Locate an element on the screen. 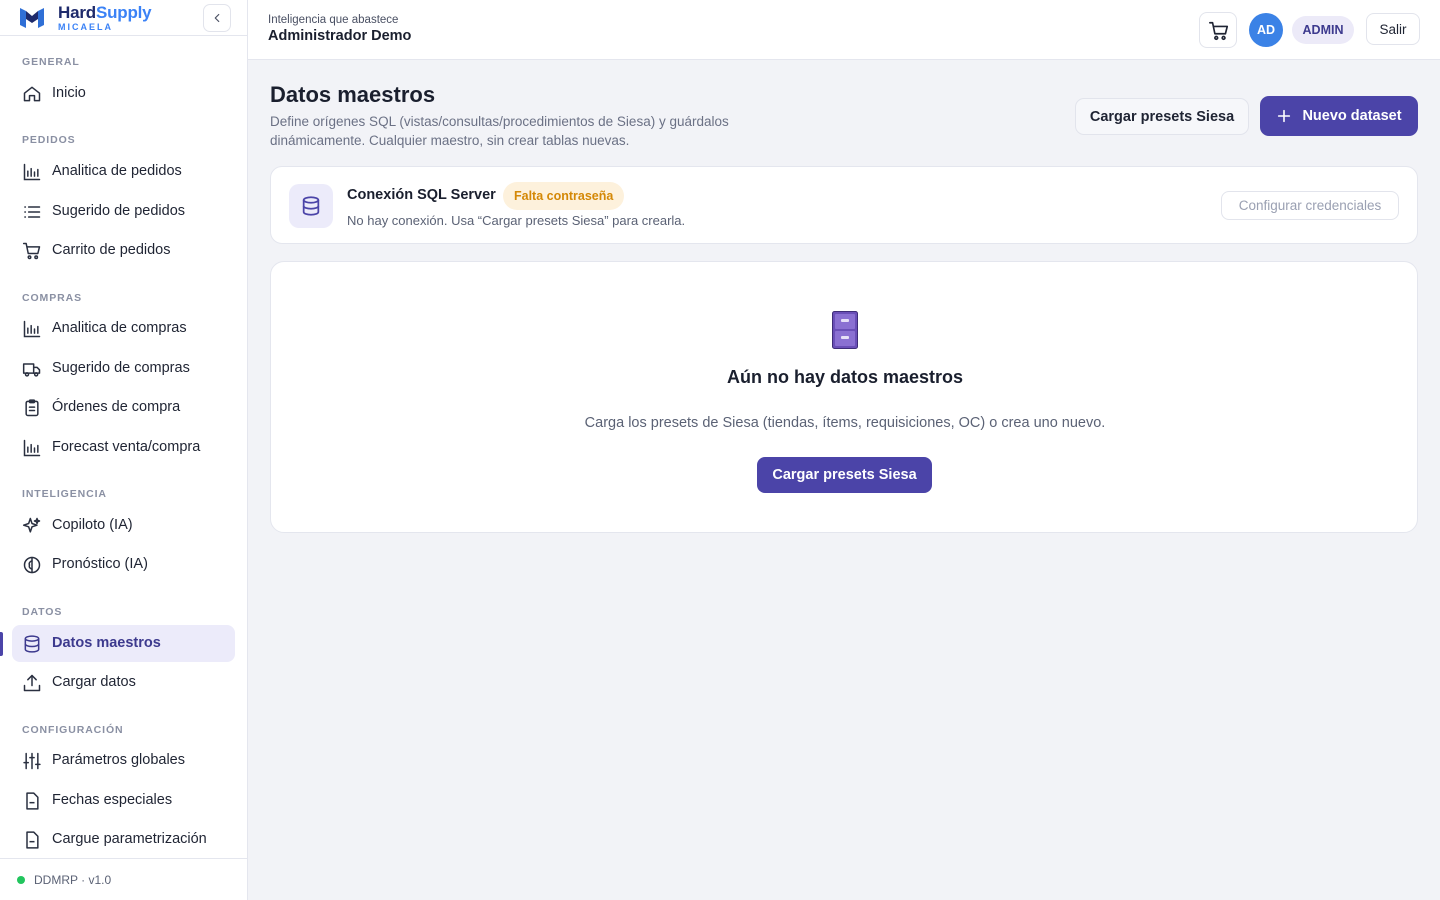  sidebar-item-label: Carrito de pedidos is located at coordinates (111, 250).